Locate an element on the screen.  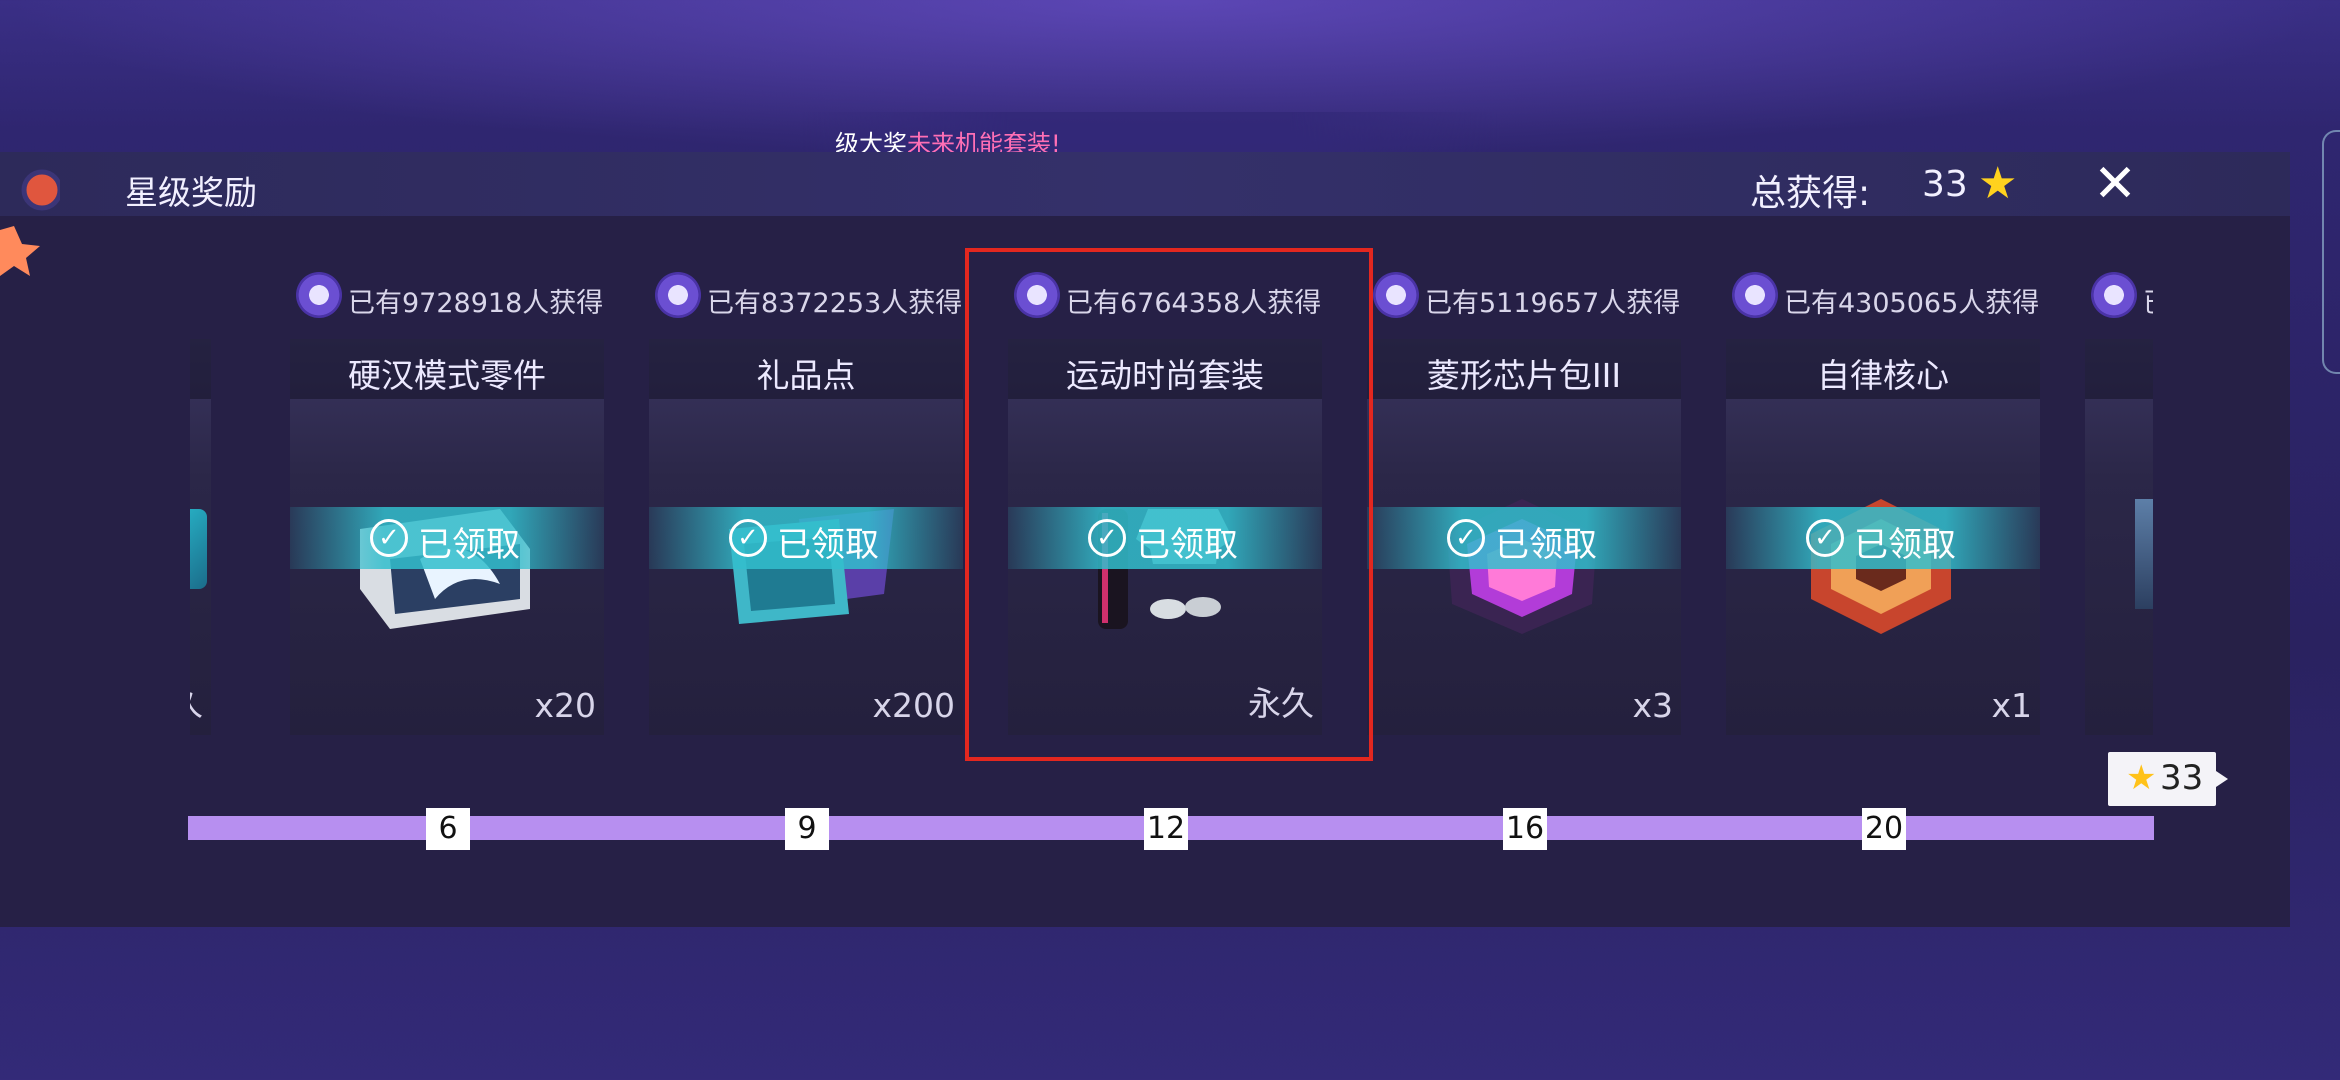
reward-name: 自律核心 is located at coordinates (1883, 375).